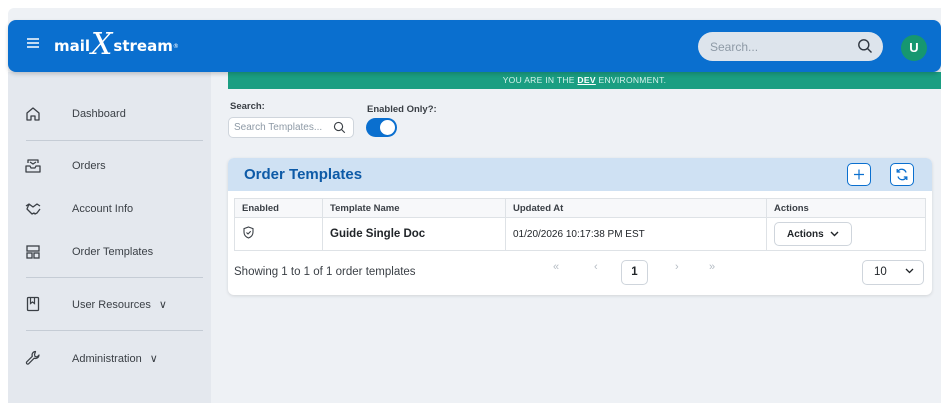 This screenshot has height=403, width=941. I want to click on global-search-input, so click(780, 46).